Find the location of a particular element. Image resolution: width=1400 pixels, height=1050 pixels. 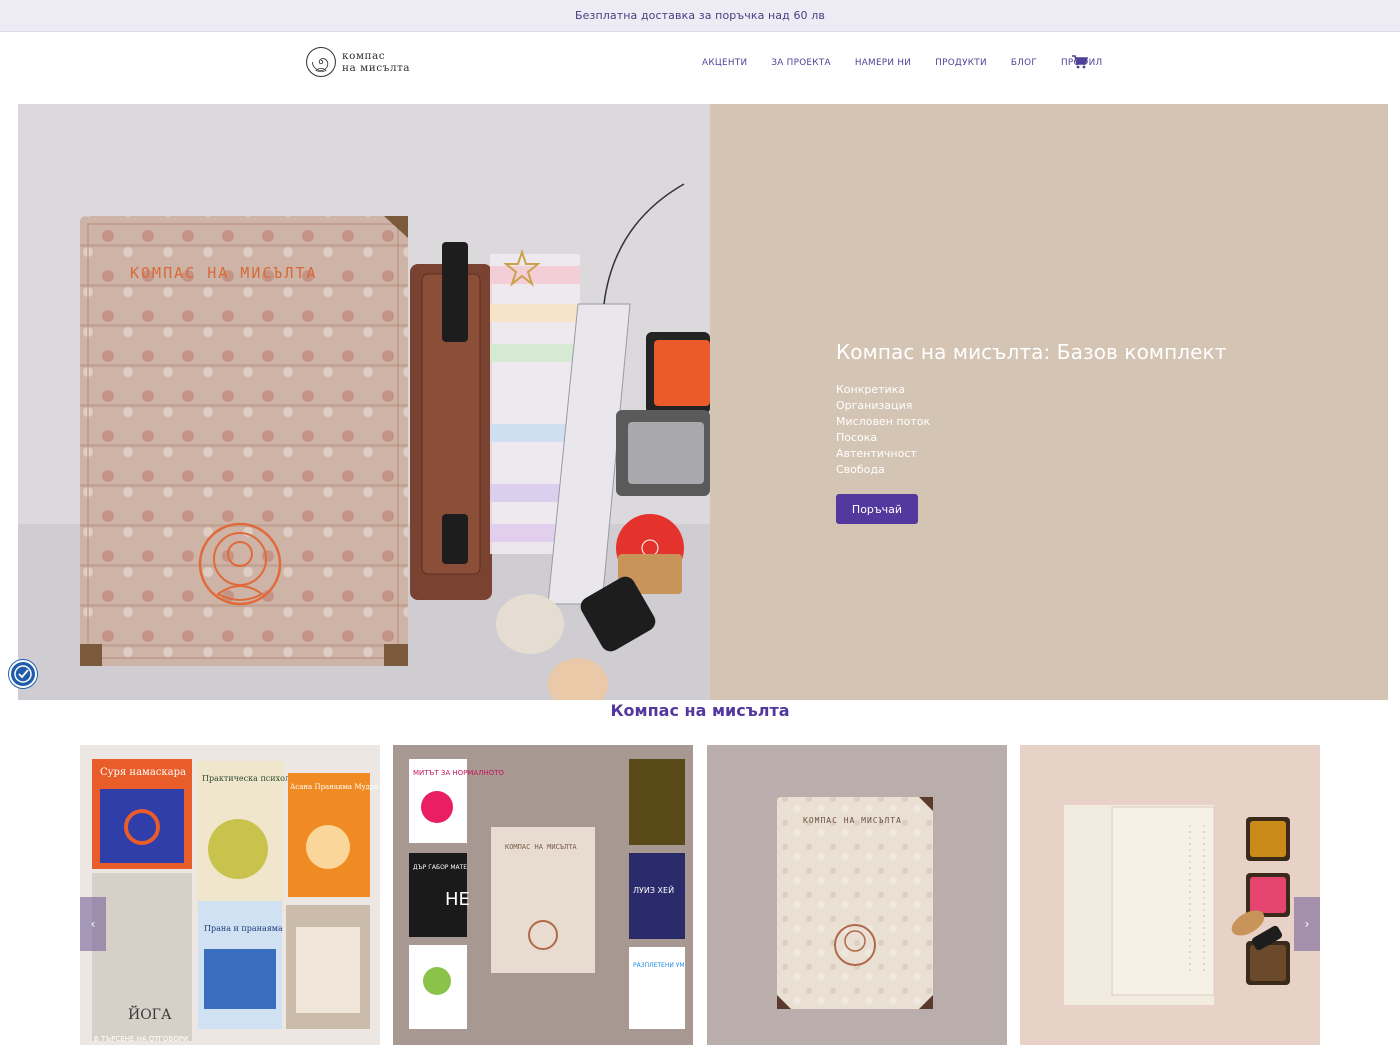

accessibility-icon is located at coordinates (23, 674).